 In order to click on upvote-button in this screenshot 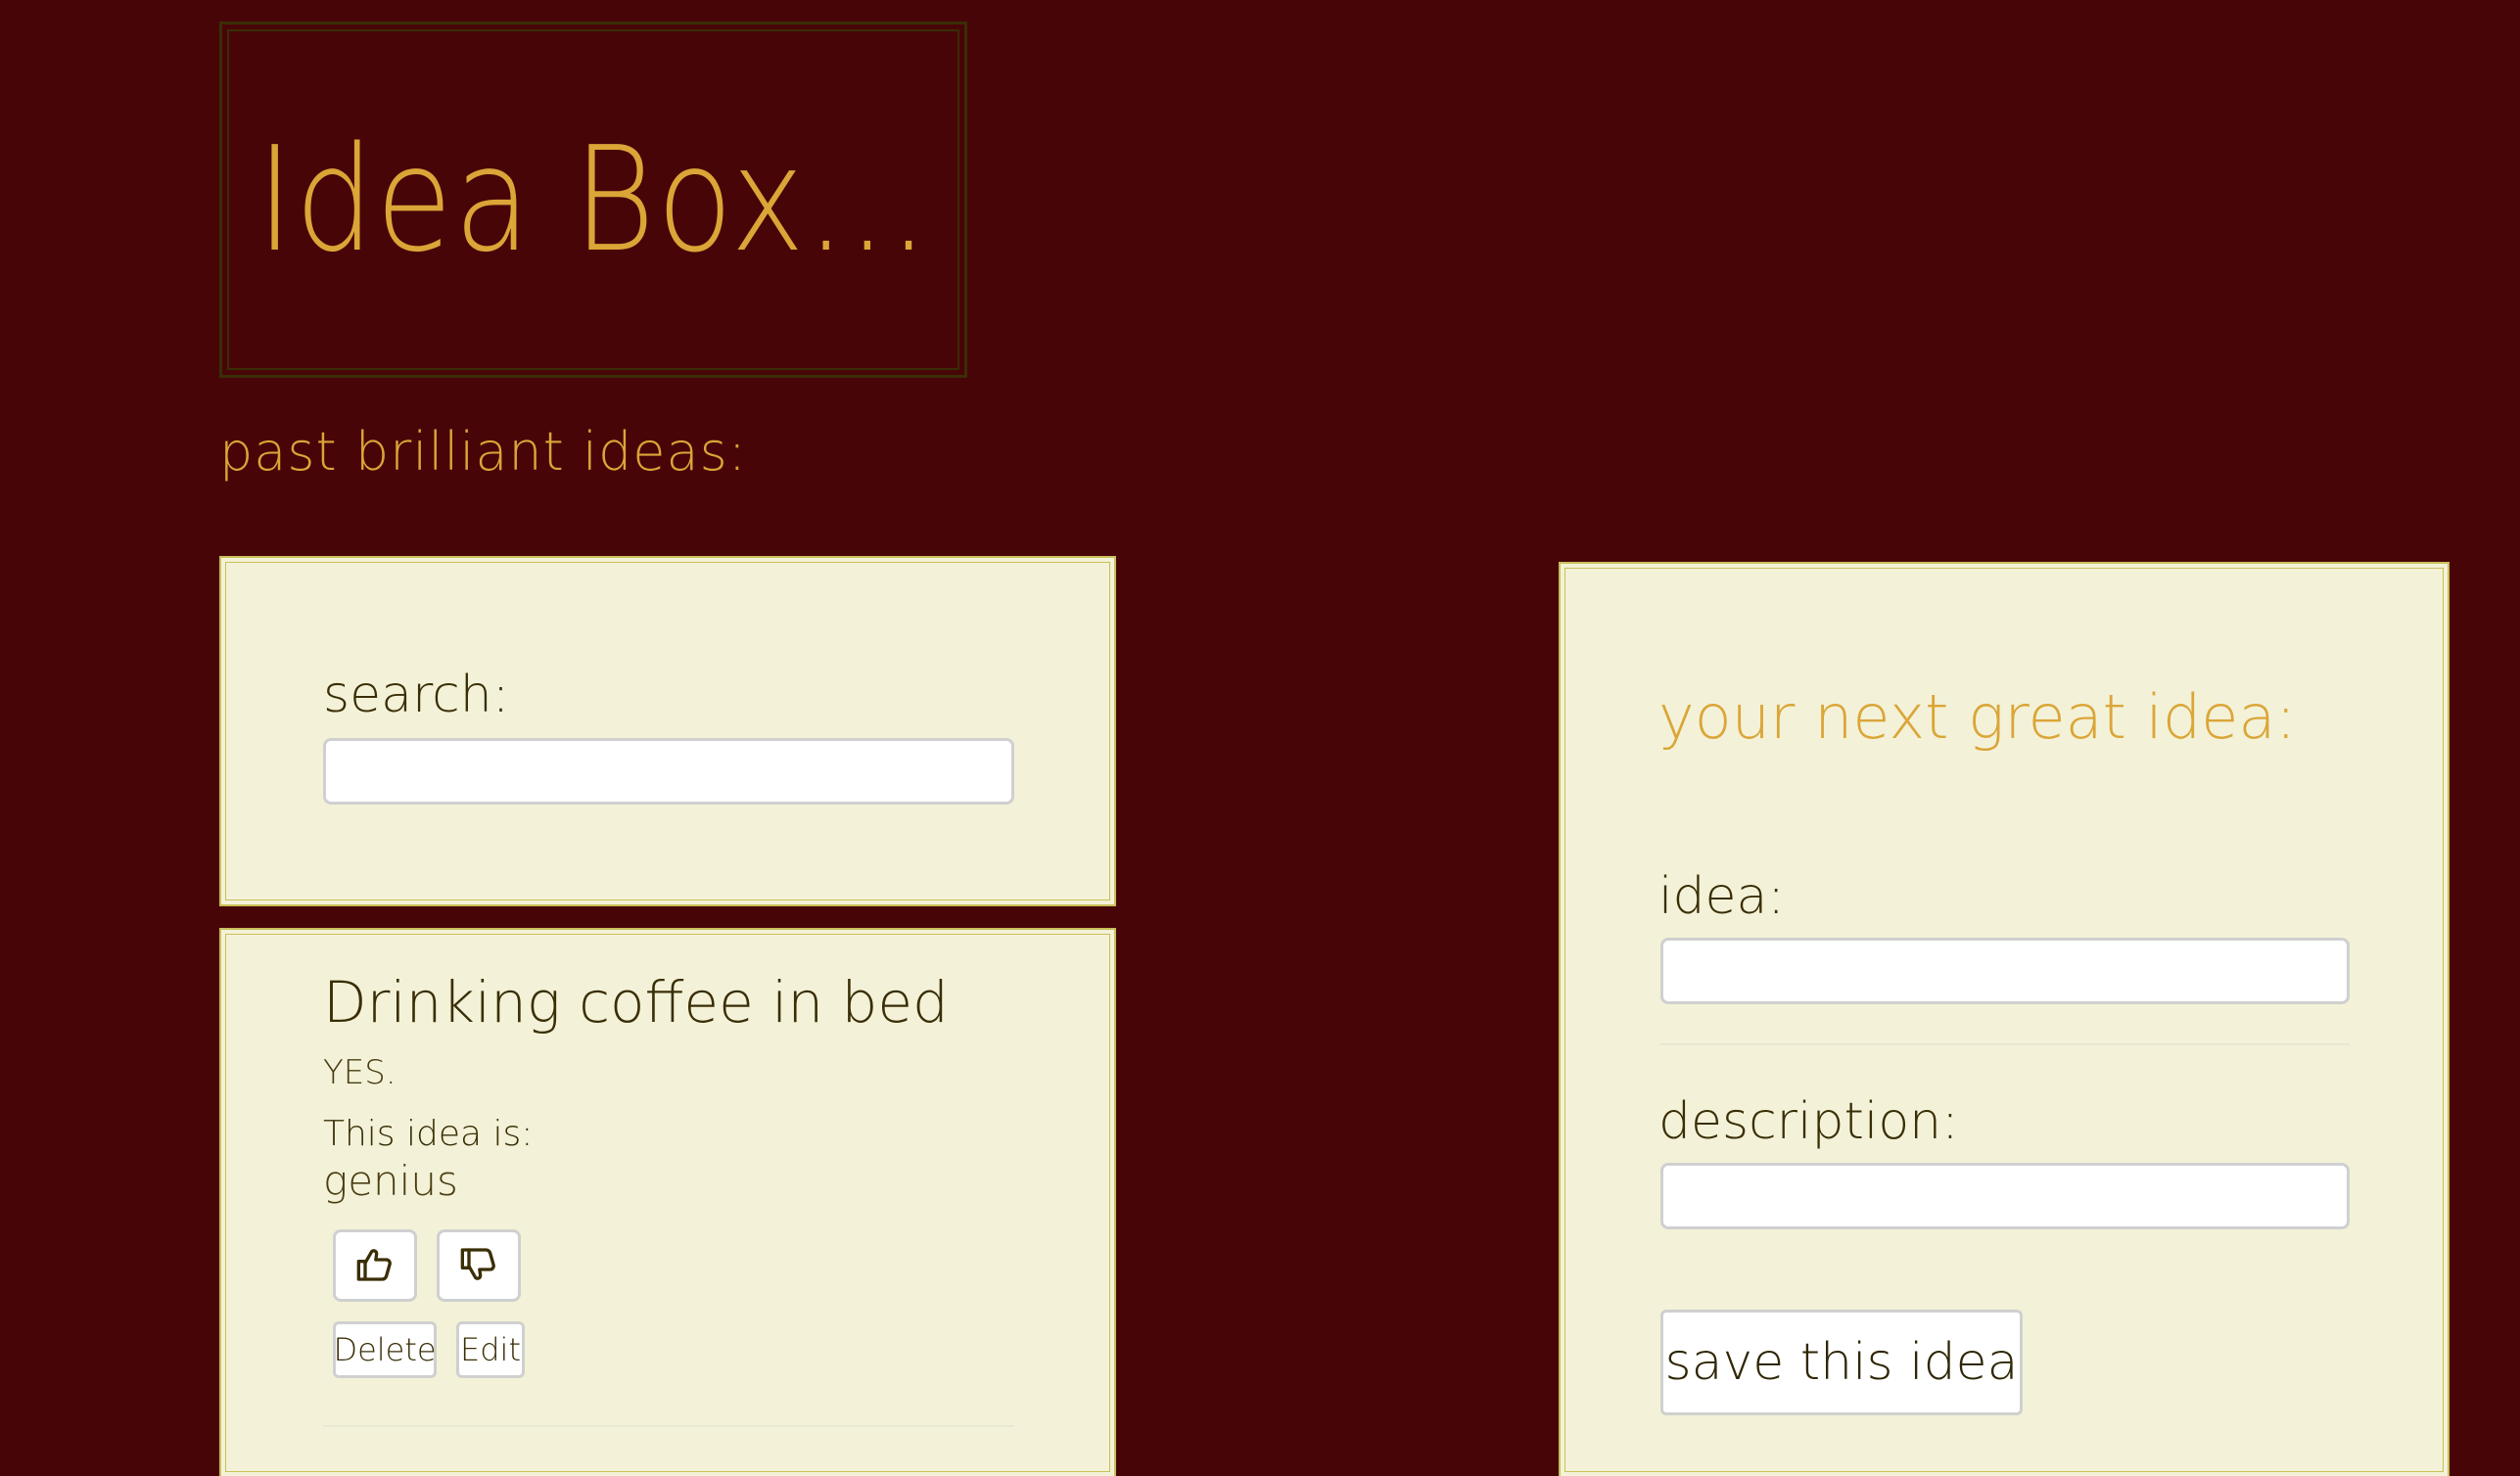, I will do `click(375, 1265)`.